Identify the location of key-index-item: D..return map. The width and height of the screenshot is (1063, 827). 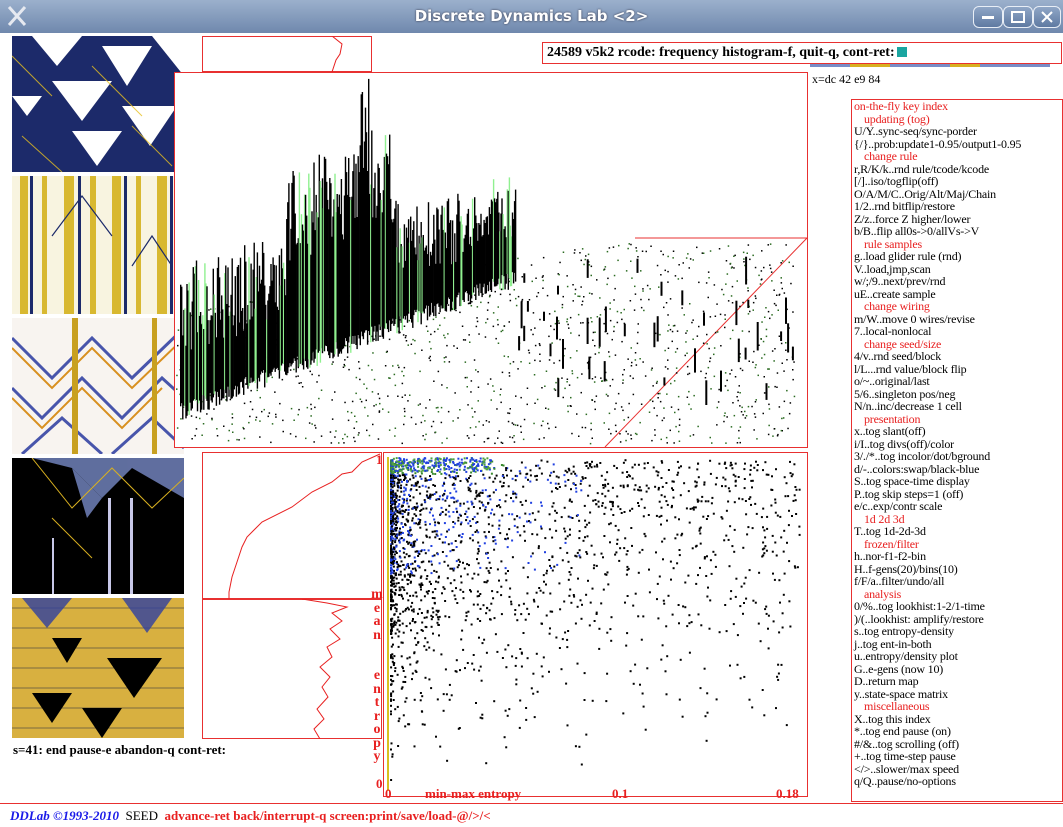
(886, 681).